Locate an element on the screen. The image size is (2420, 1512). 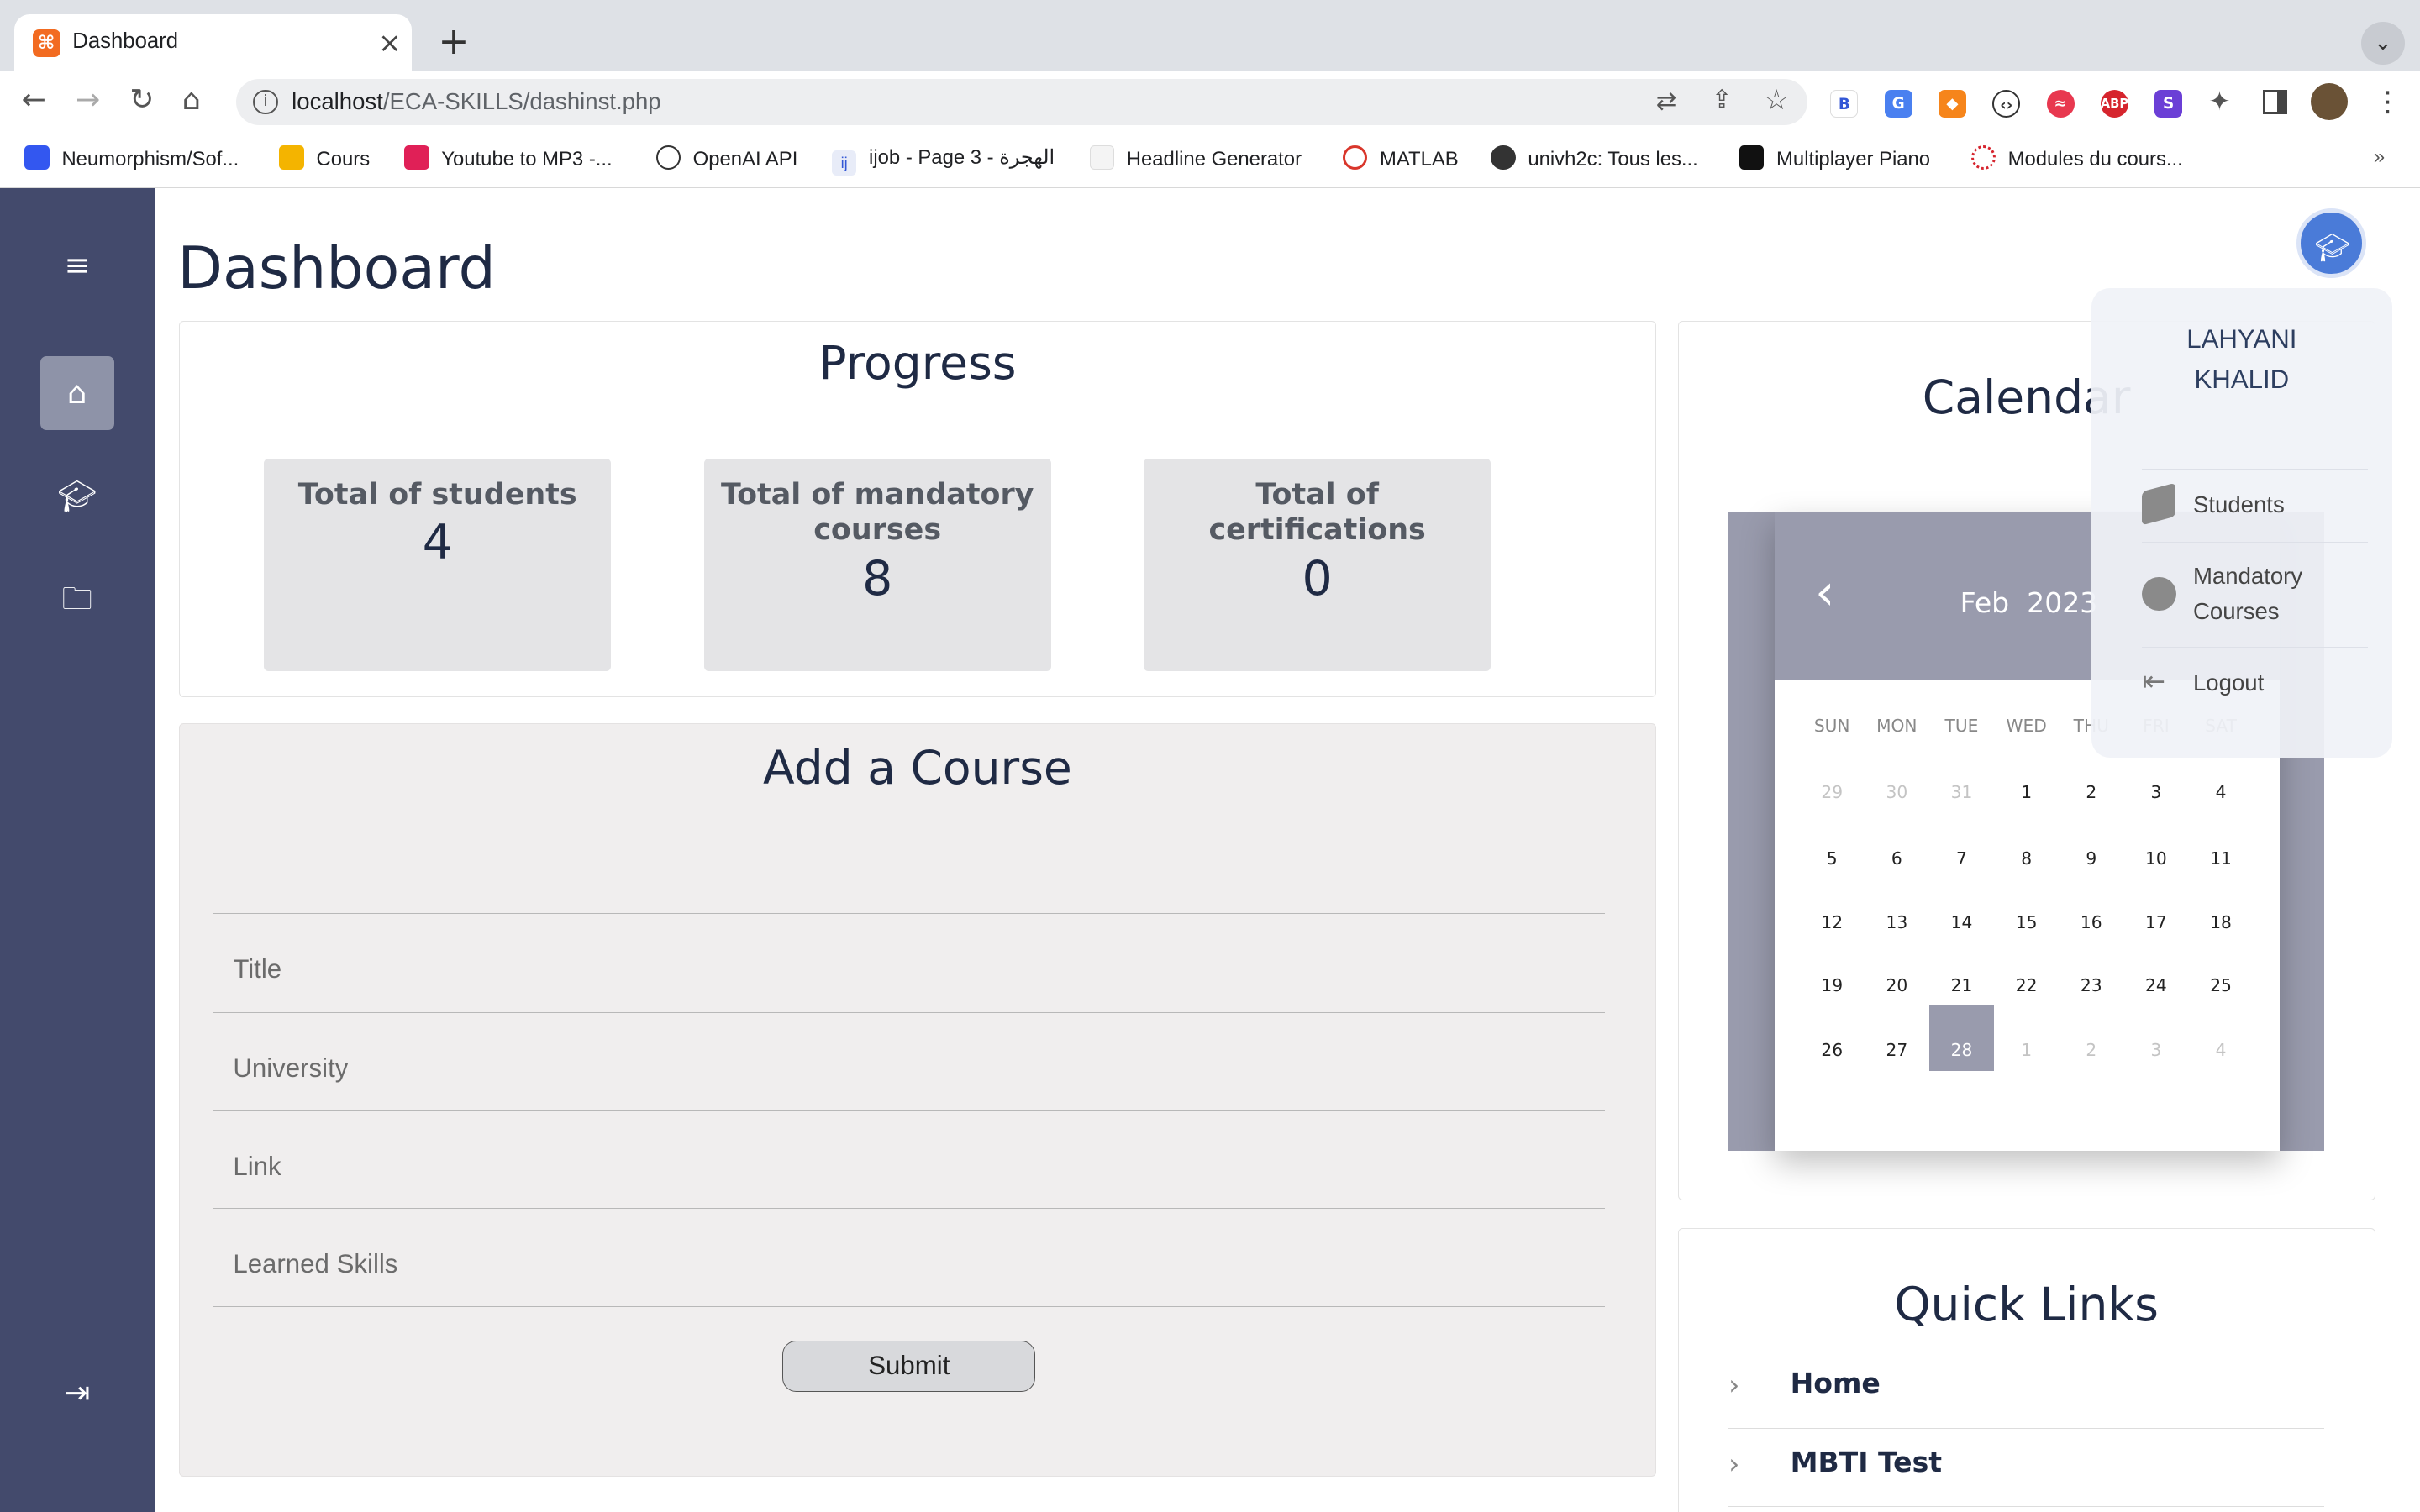
calendar-day: 8 is located at coordinates (2027, 858).